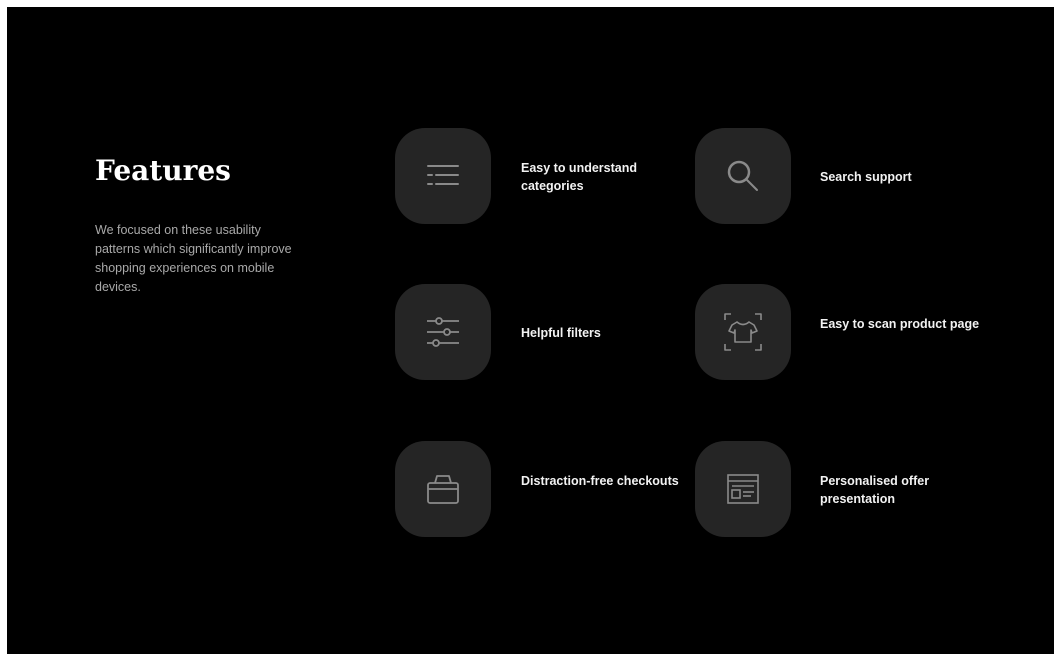 The image size is (1061, 658). Describe the element at coordinates (163, 170) in the screenshot. I see `section-title: Features` at that location.